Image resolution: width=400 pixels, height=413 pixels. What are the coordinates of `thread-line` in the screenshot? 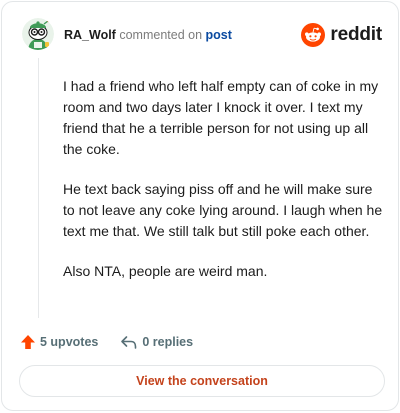 It's located at (38, 188).